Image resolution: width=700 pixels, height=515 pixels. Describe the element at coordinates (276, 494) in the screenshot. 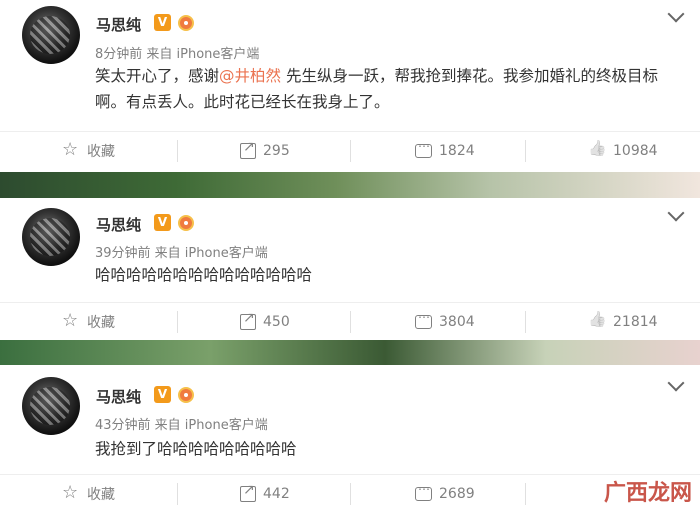

I see `forward-count: 442` at that location.